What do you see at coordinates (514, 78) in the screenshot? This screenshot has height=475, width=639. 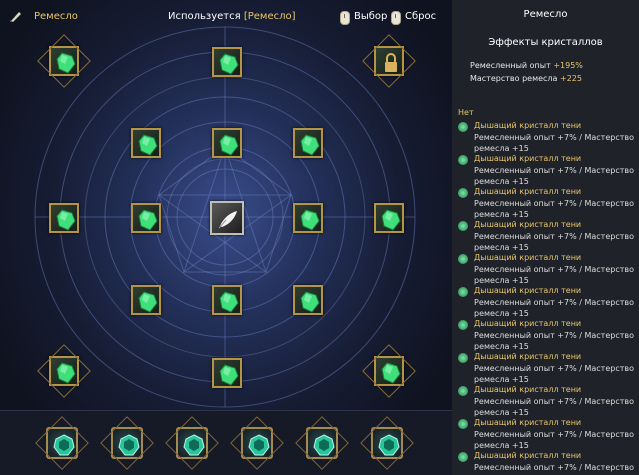 I see `stat-label: Мастерство ремесла` at bounding box center [514, 78].